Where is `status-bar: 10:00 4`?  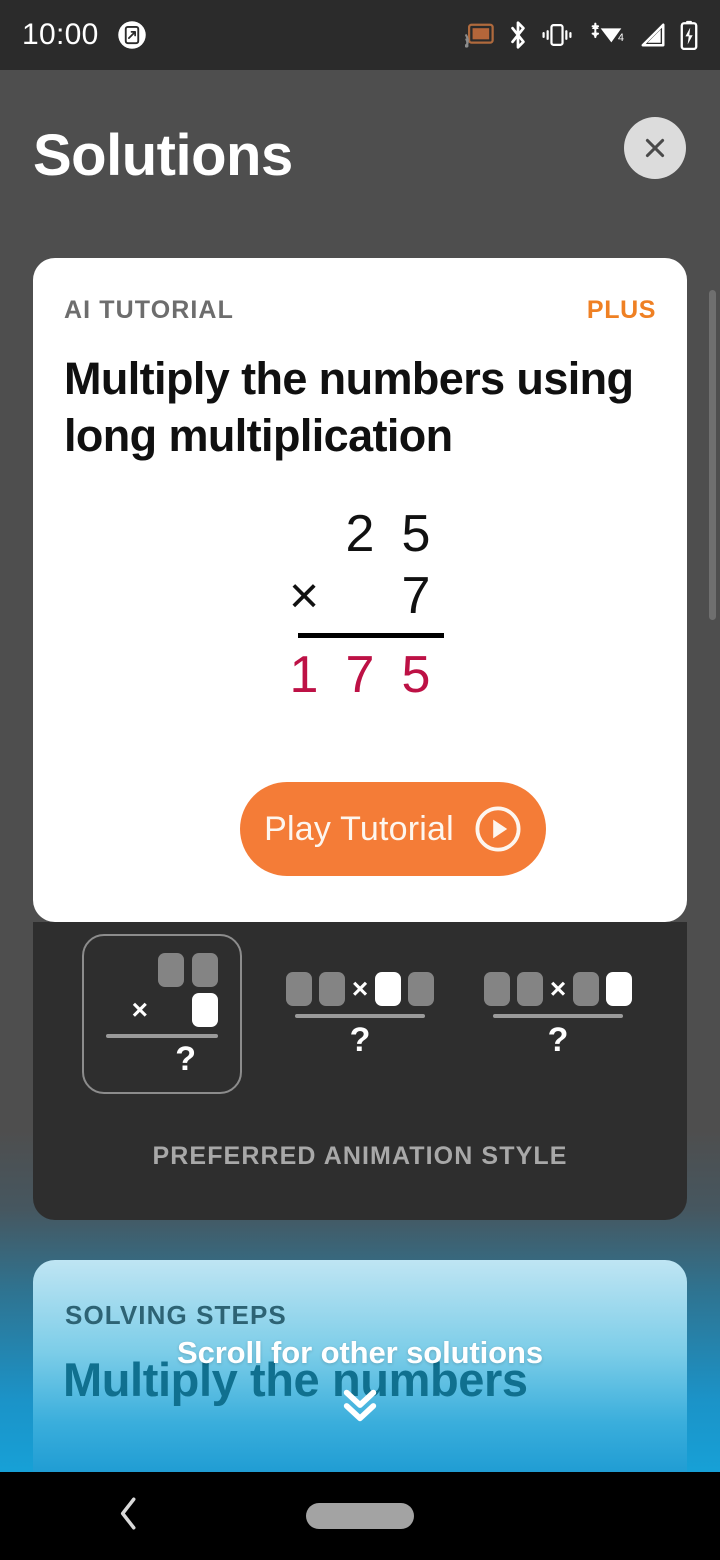
status-bar: 10:00 4 is located at coordinates (360, 35).